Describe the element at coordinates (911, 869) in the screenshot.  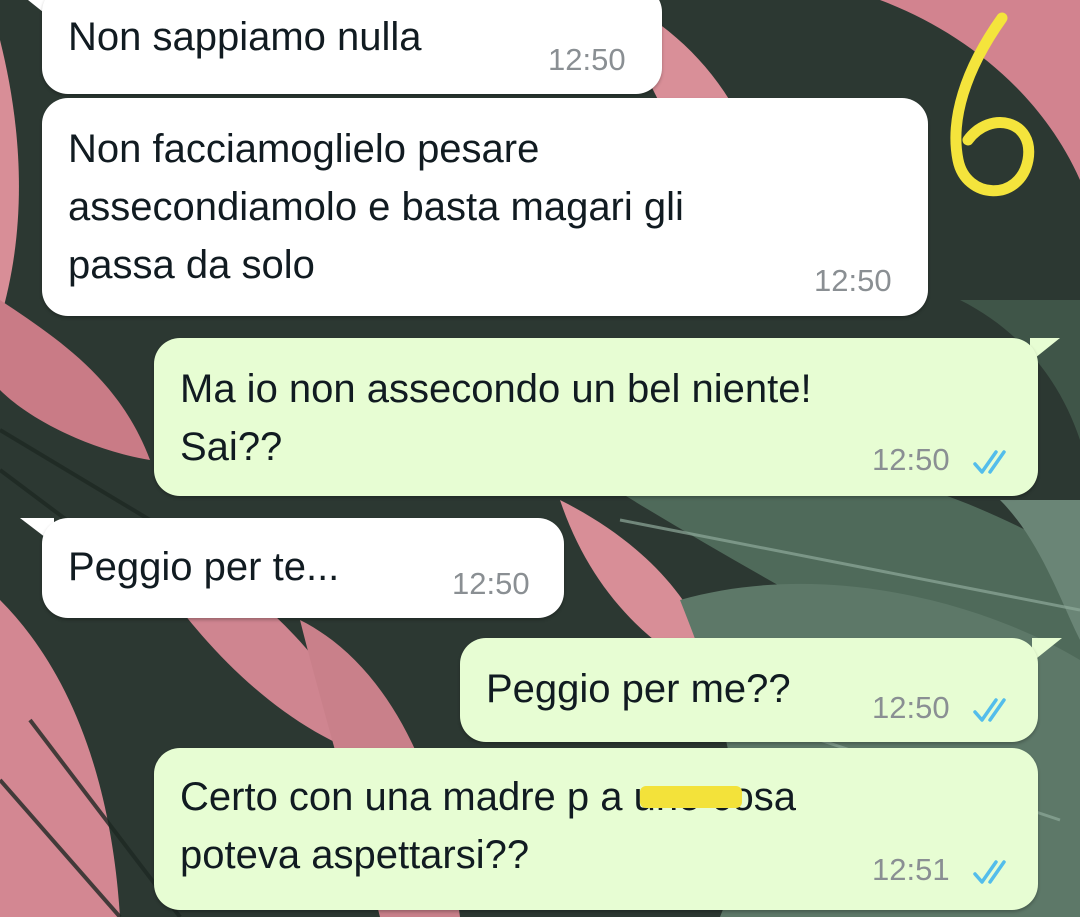
I see `message-time: 12:51` at that location.